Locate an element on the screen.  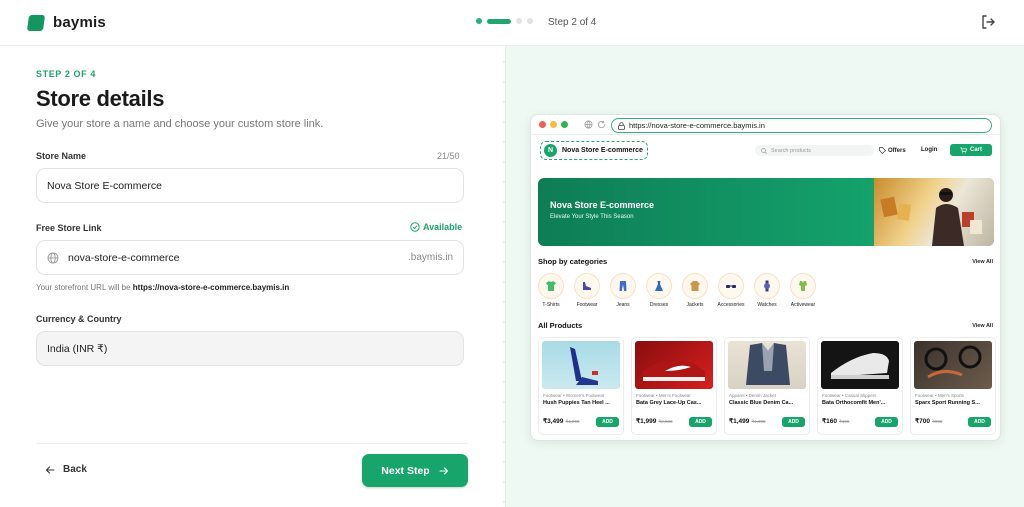
browser-chrome: https://nova-store-e-commerce.baymis.in is located at coordinates (765, 125).